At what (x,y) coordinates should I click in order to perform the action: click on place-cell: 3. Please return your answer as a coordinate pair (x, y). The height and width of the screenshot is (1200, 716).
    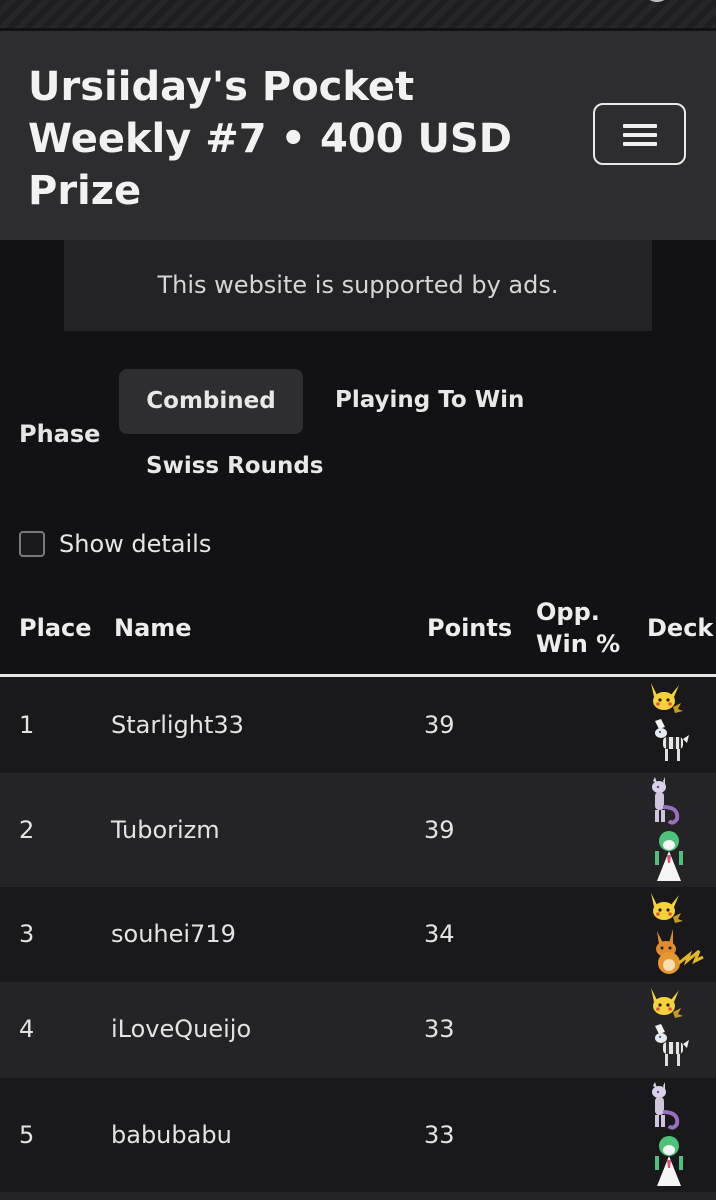
    Looking at the image, I should click on (27, 934).